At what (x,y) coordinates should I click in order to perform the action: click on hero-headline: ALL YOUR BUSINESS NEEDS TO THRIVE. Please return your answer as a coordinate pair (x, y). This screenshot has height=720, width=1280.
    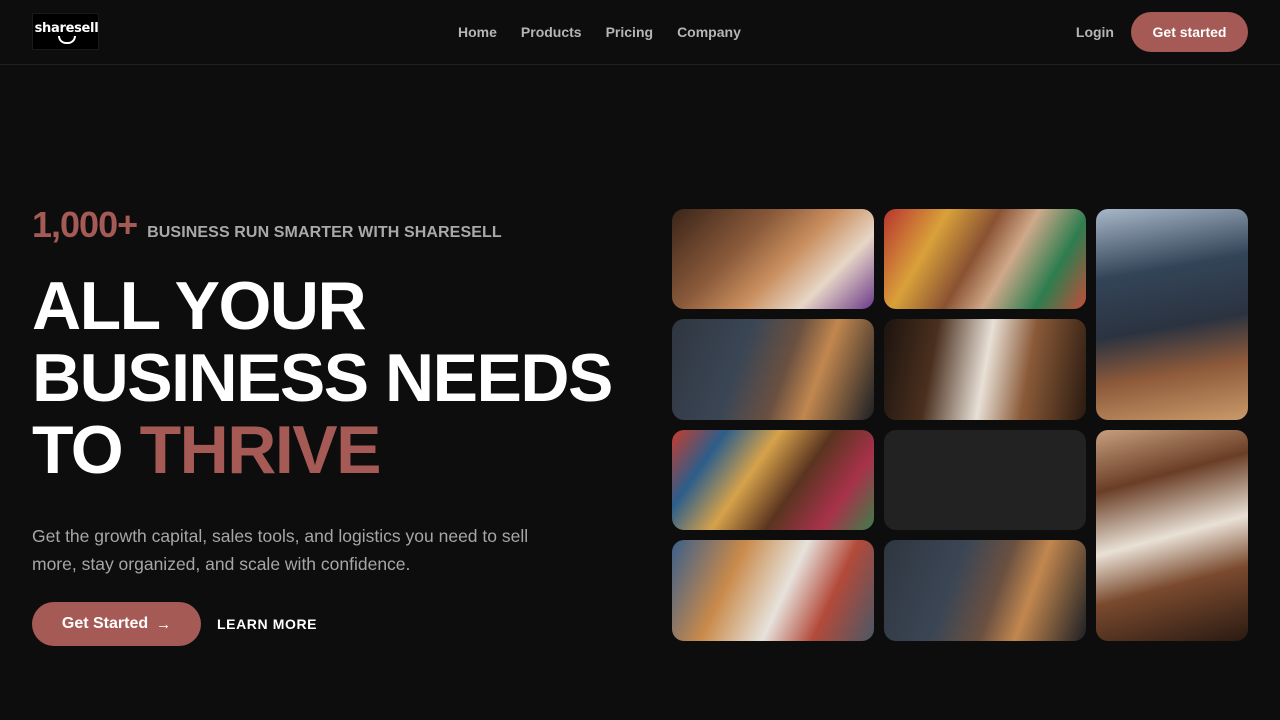
    Looking at the image, I should click on (322, 378).